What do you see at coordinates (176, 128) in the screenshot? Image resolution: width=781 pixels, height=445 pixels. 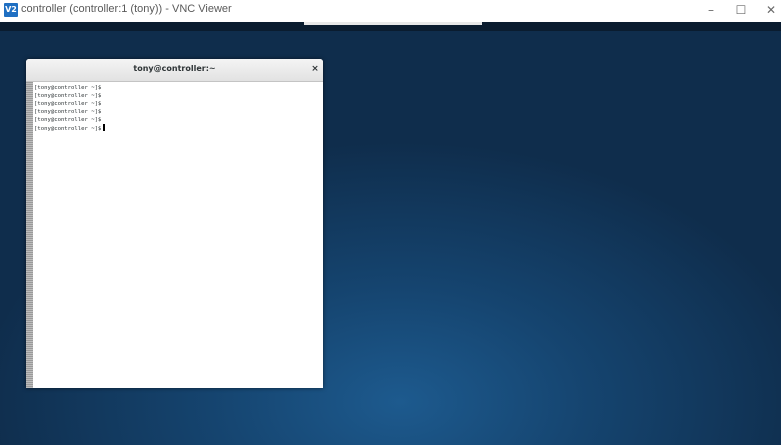 I see `terminal-prompt-line: [tony@controller ~]$` at bounding box center [176, 128].